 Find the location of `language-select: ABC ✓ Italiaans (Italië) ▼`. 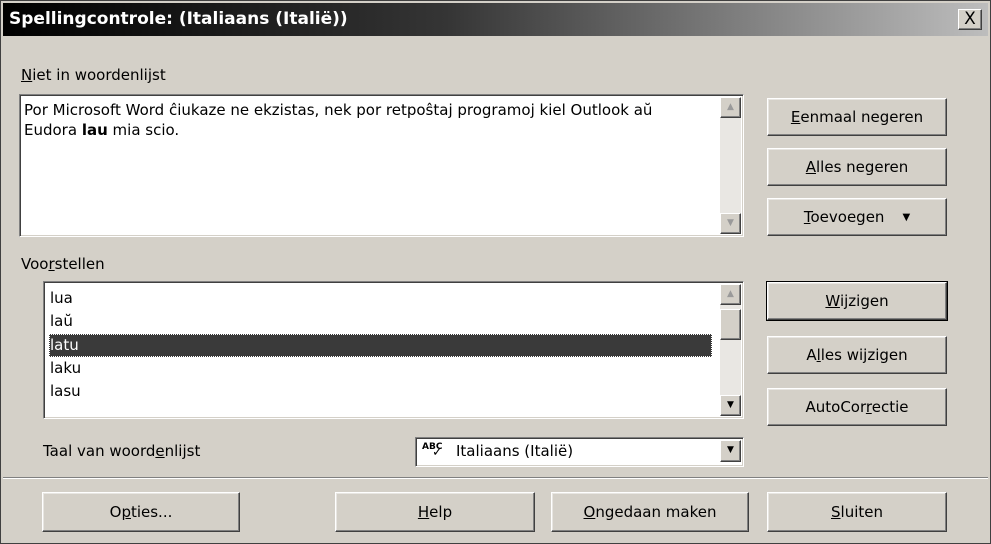

language-select: ABC ✓ Italiaans (Italië) ▼ is located at coordinates (579, 452).